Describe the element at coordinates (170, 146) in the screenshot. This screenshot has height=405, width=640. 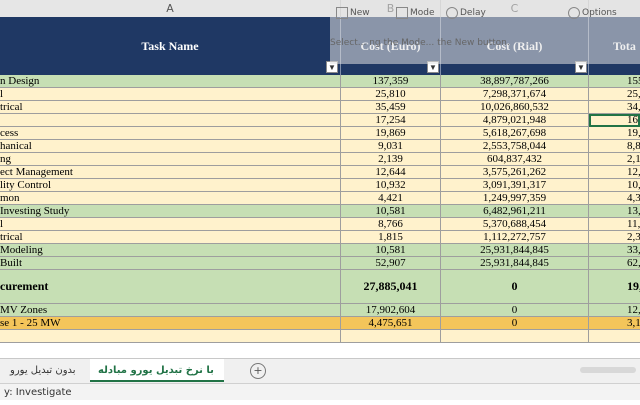
I see `cell-task: hanical` at that location.